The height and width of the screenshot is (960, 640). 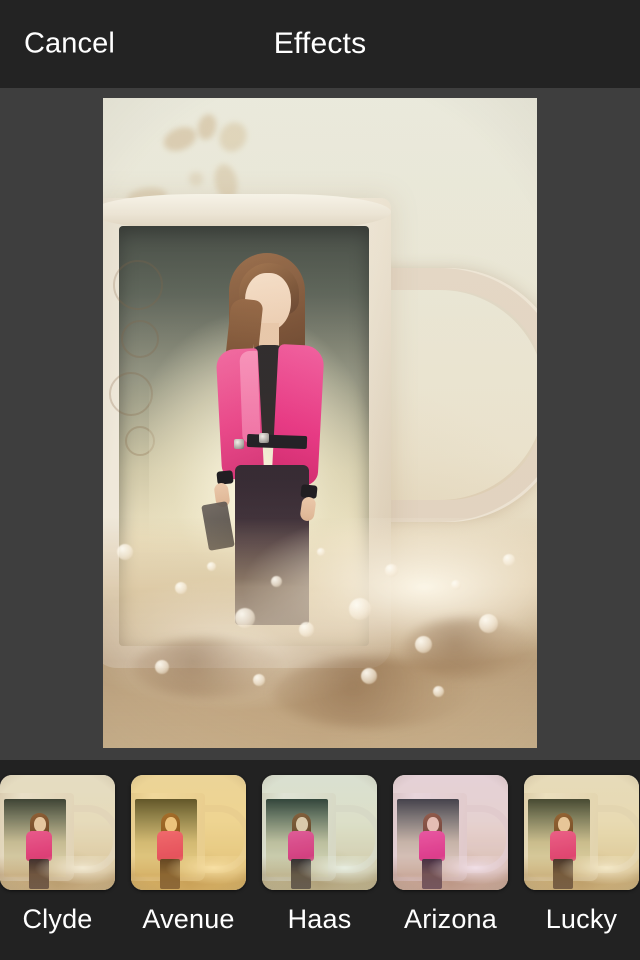 I want to click on filter-label: Lucky, so click(x=581, y=919).